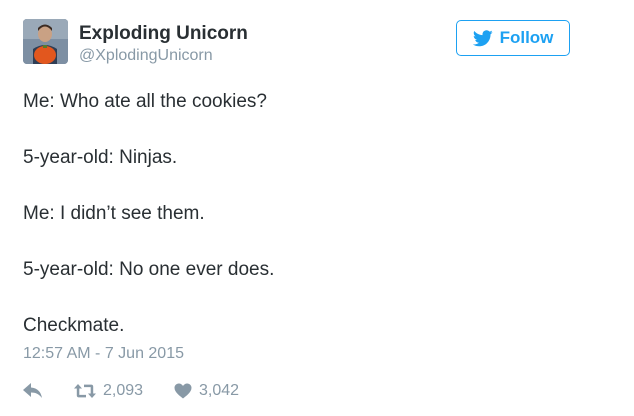 Image resolution: width=634 pixels, height=416 pixels. I want to click on author-avatar, so click(45, 41).